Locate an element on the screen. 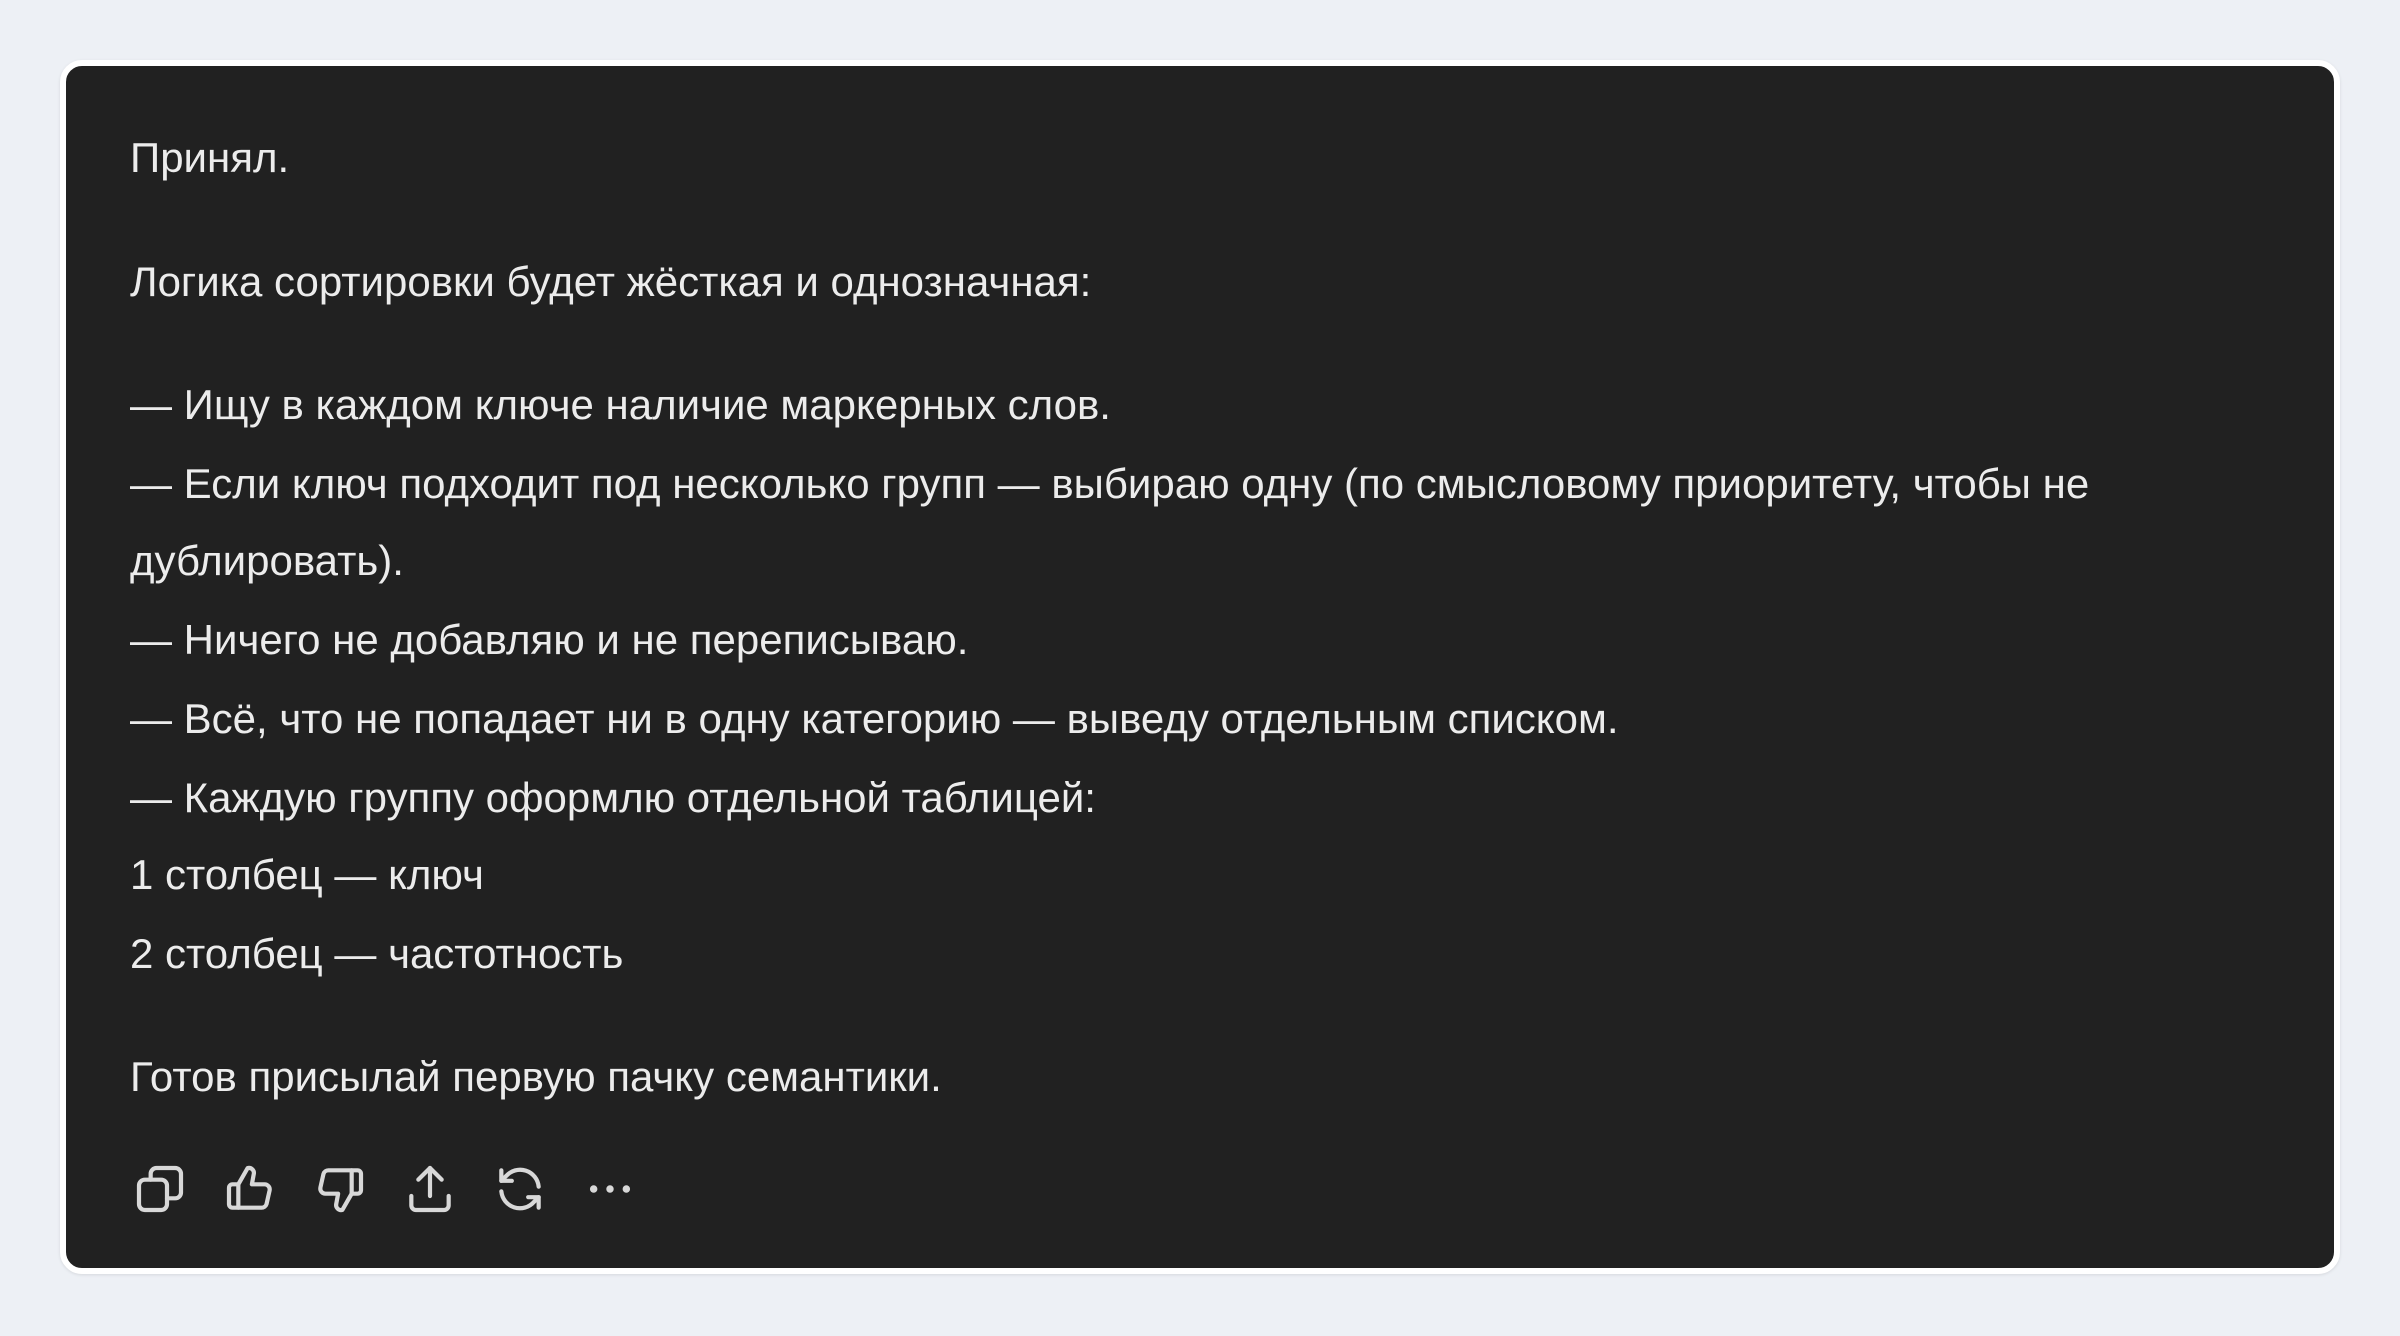 The height and width of the screenshot is (1336, 2400). message-line-1: Принял. is located at coordinates (210, 157).